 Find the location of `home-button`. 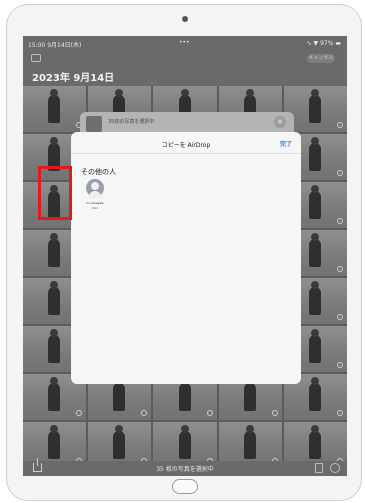

home-button is located at coordinates (185, 486).